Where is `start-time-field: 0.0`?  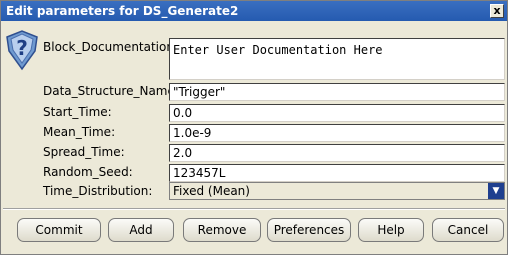
start-time-field: 0.0 is located at coordinates (337, 113).